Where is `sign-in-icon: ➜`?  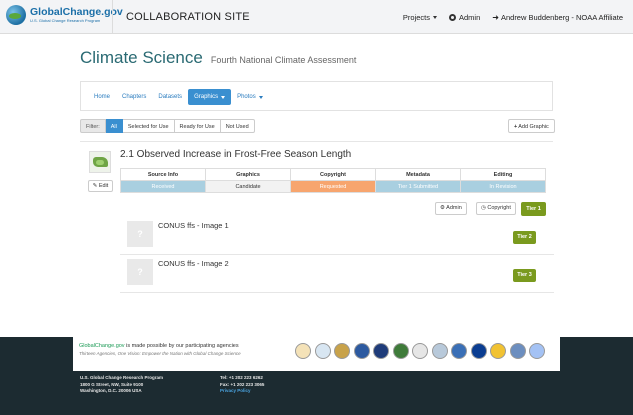
sign-in-icon: ➜ is located at coordinates (495, 17).